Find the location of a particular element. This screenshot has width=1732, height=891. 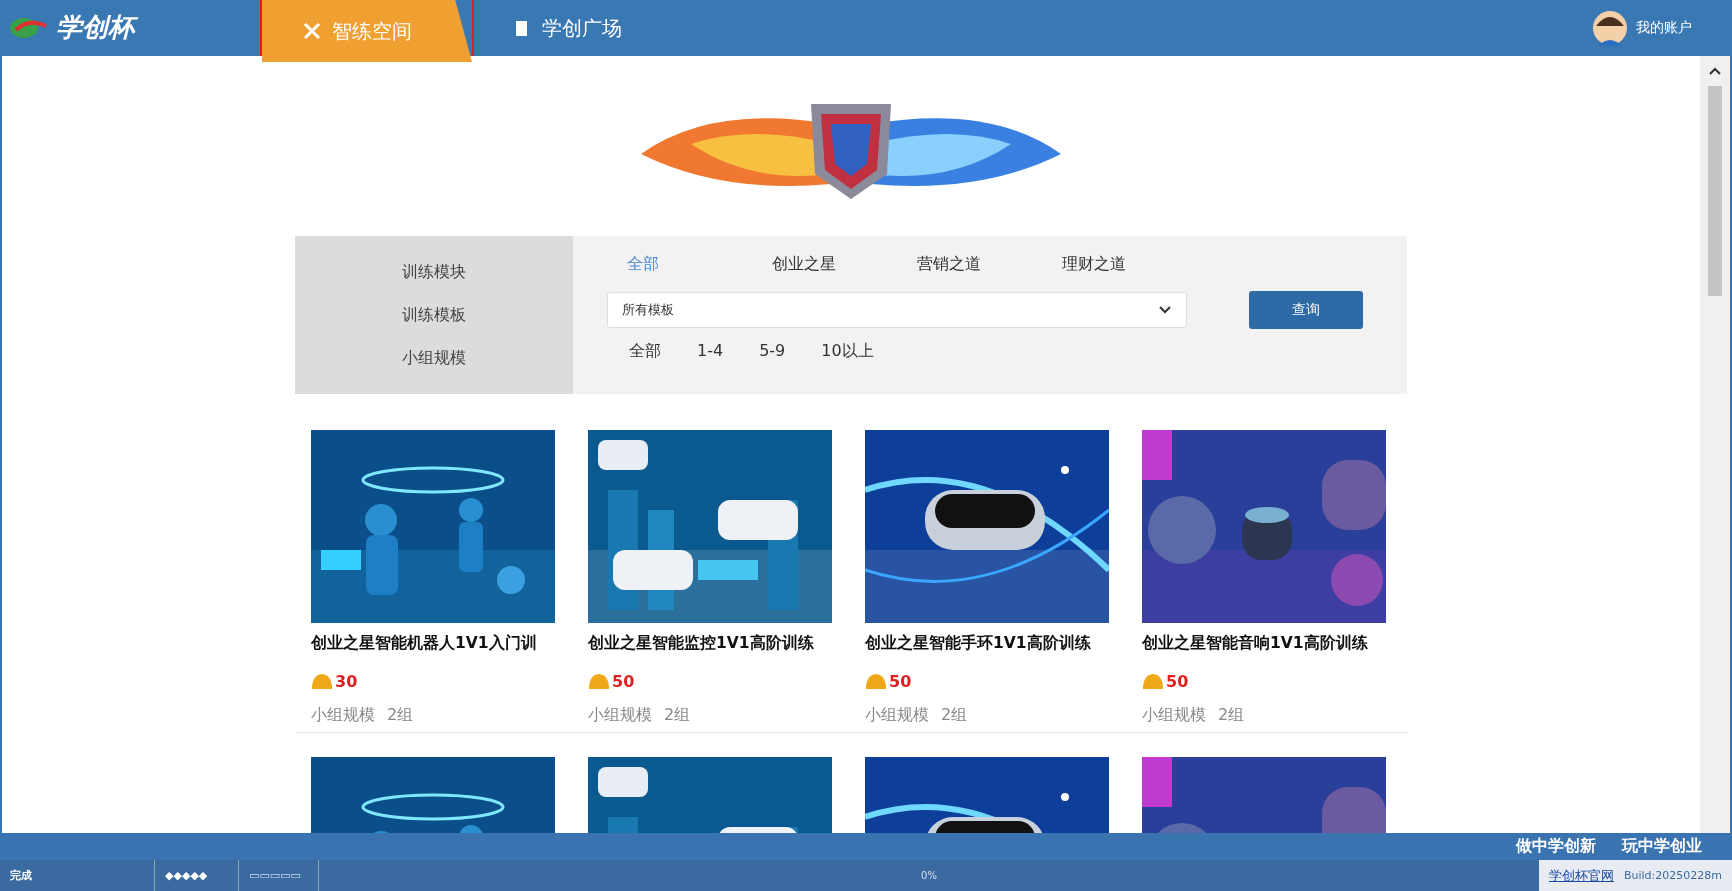

size-option: 10以上 is located at coordinates (847, 351).